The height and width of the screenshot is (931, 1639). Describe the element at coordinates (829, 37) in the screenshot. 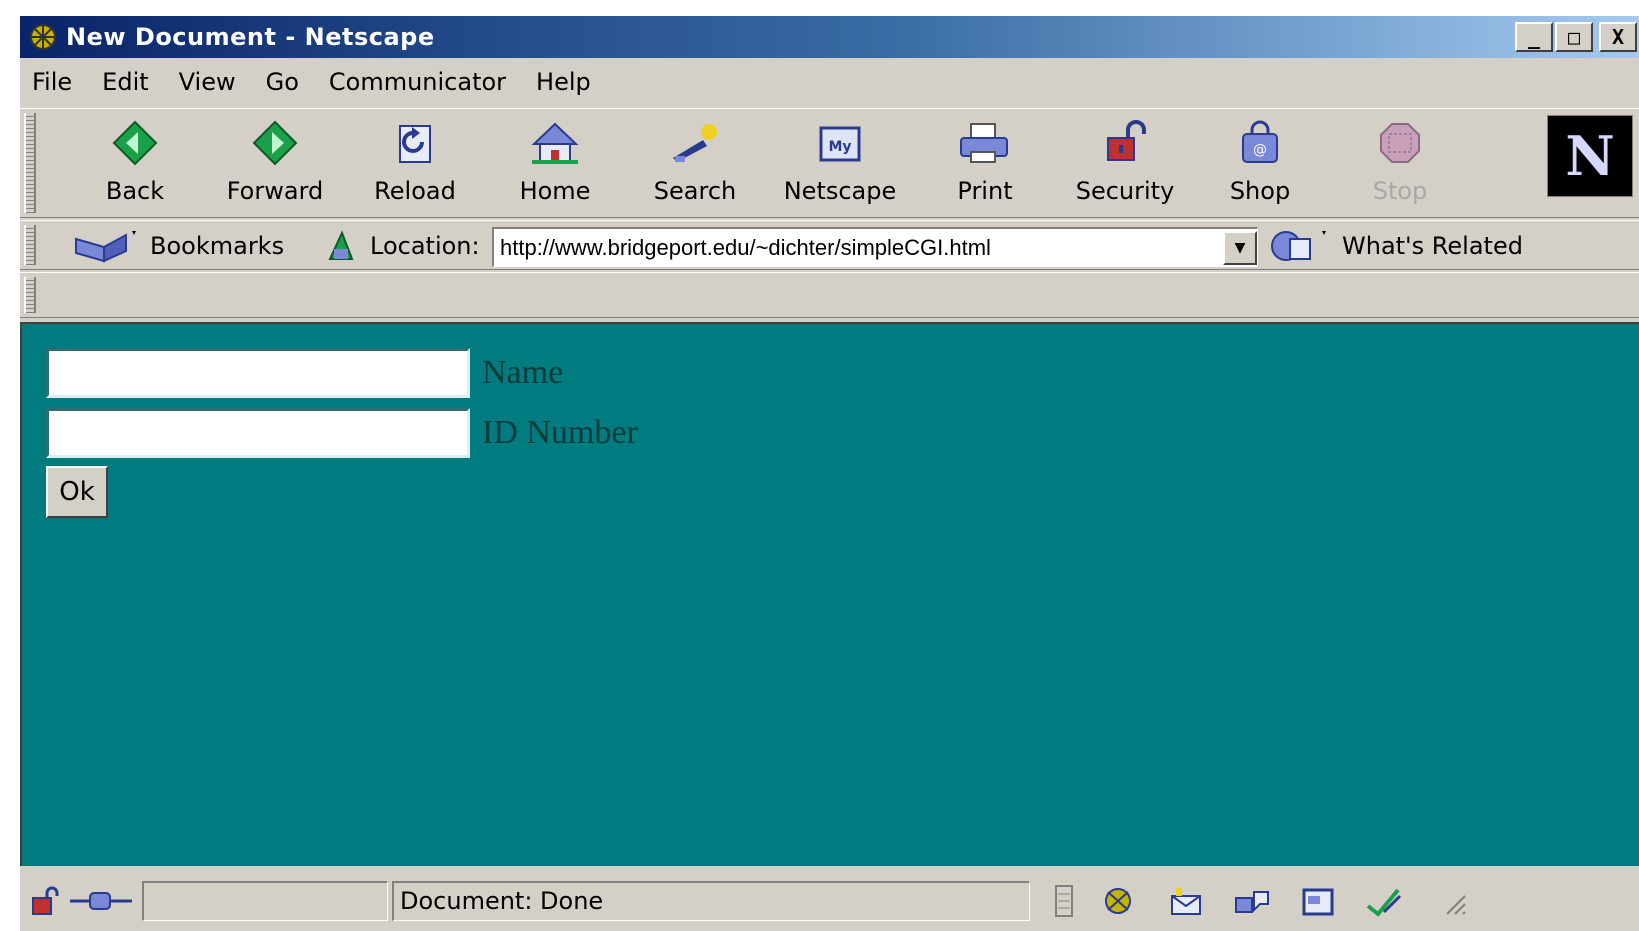

I see `title-bar: New Document - Netscape _ □ X` at that location.